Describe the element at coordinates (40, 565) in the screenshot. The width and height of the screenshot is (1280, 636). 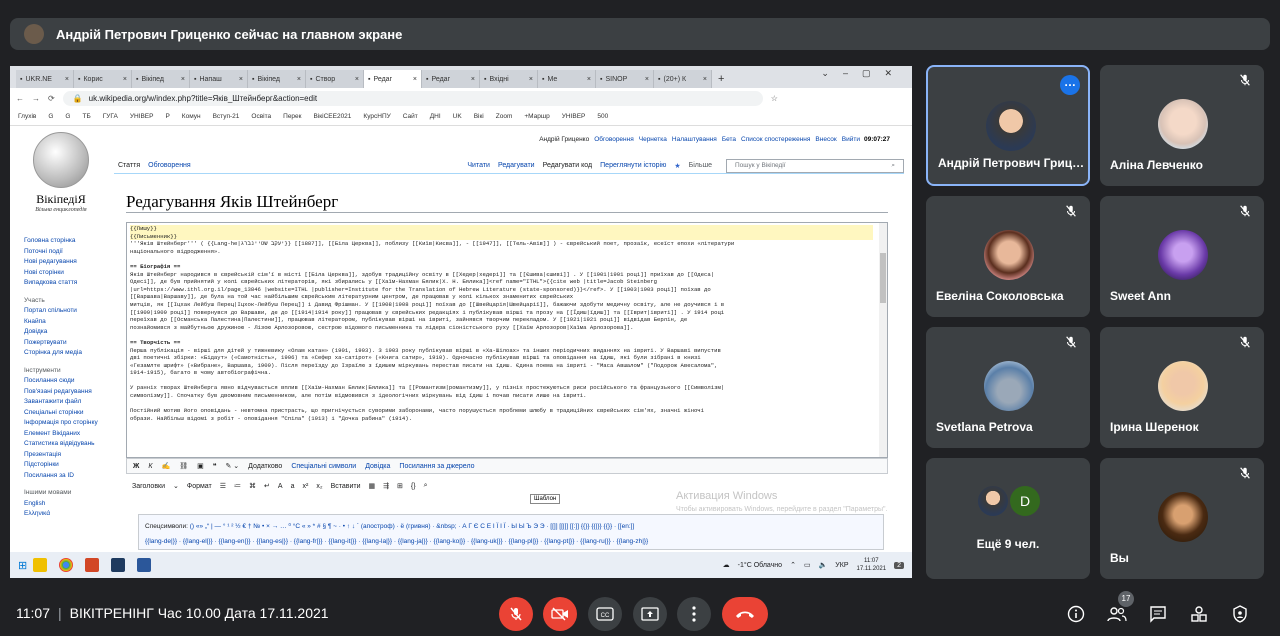
I see `explorer-icon` at that location.